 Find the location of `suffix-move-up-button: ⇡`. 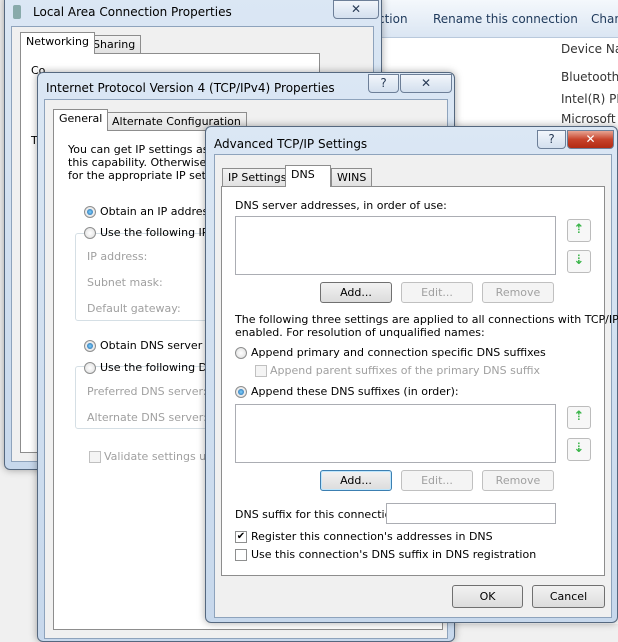

suffix-move-up-button: ⇡ is located at coordinates (579, 417).